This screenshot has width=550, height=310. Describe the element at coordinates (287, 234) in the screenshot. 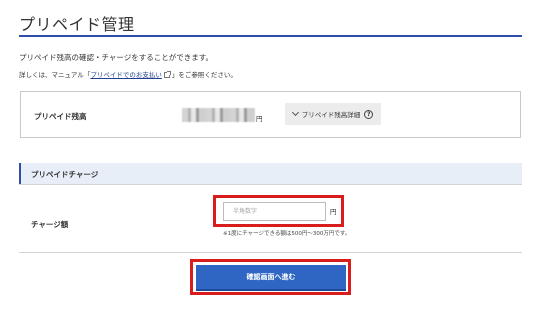

I see `charge-limit-note: ※1度にチャージできる額は500円〜300万円です。` at that location.